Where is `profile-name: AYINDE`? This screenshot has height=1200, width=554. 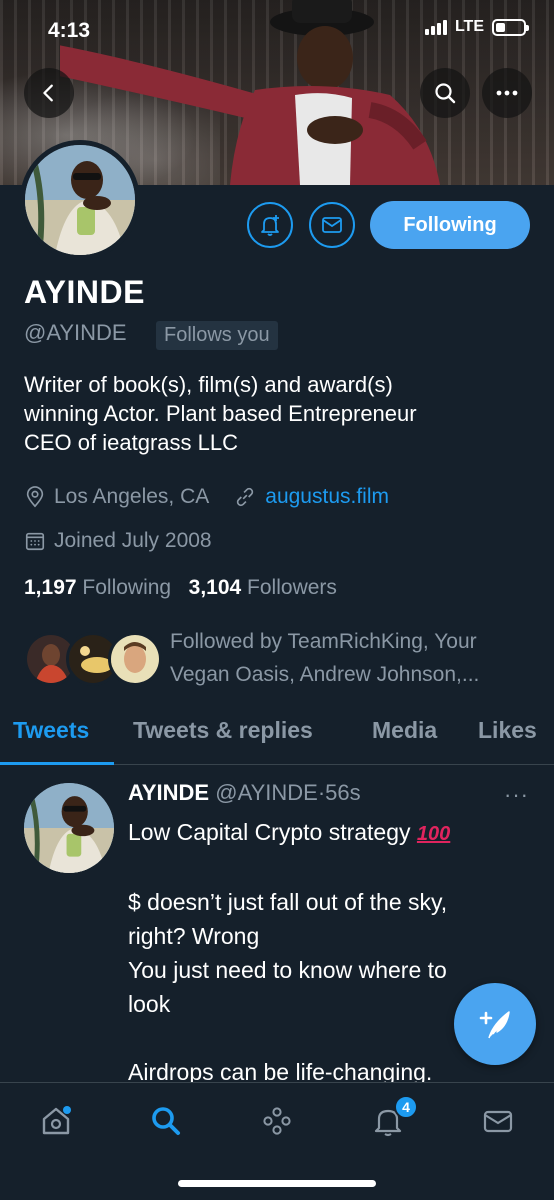 profile-name: AYINDE is located at coordinates (84, 292).